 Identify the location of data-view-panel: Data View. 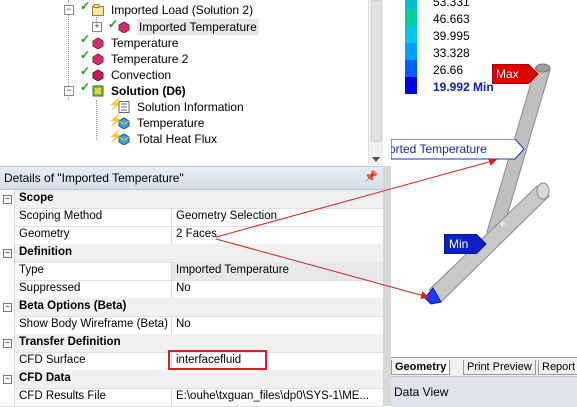
(484, 391).